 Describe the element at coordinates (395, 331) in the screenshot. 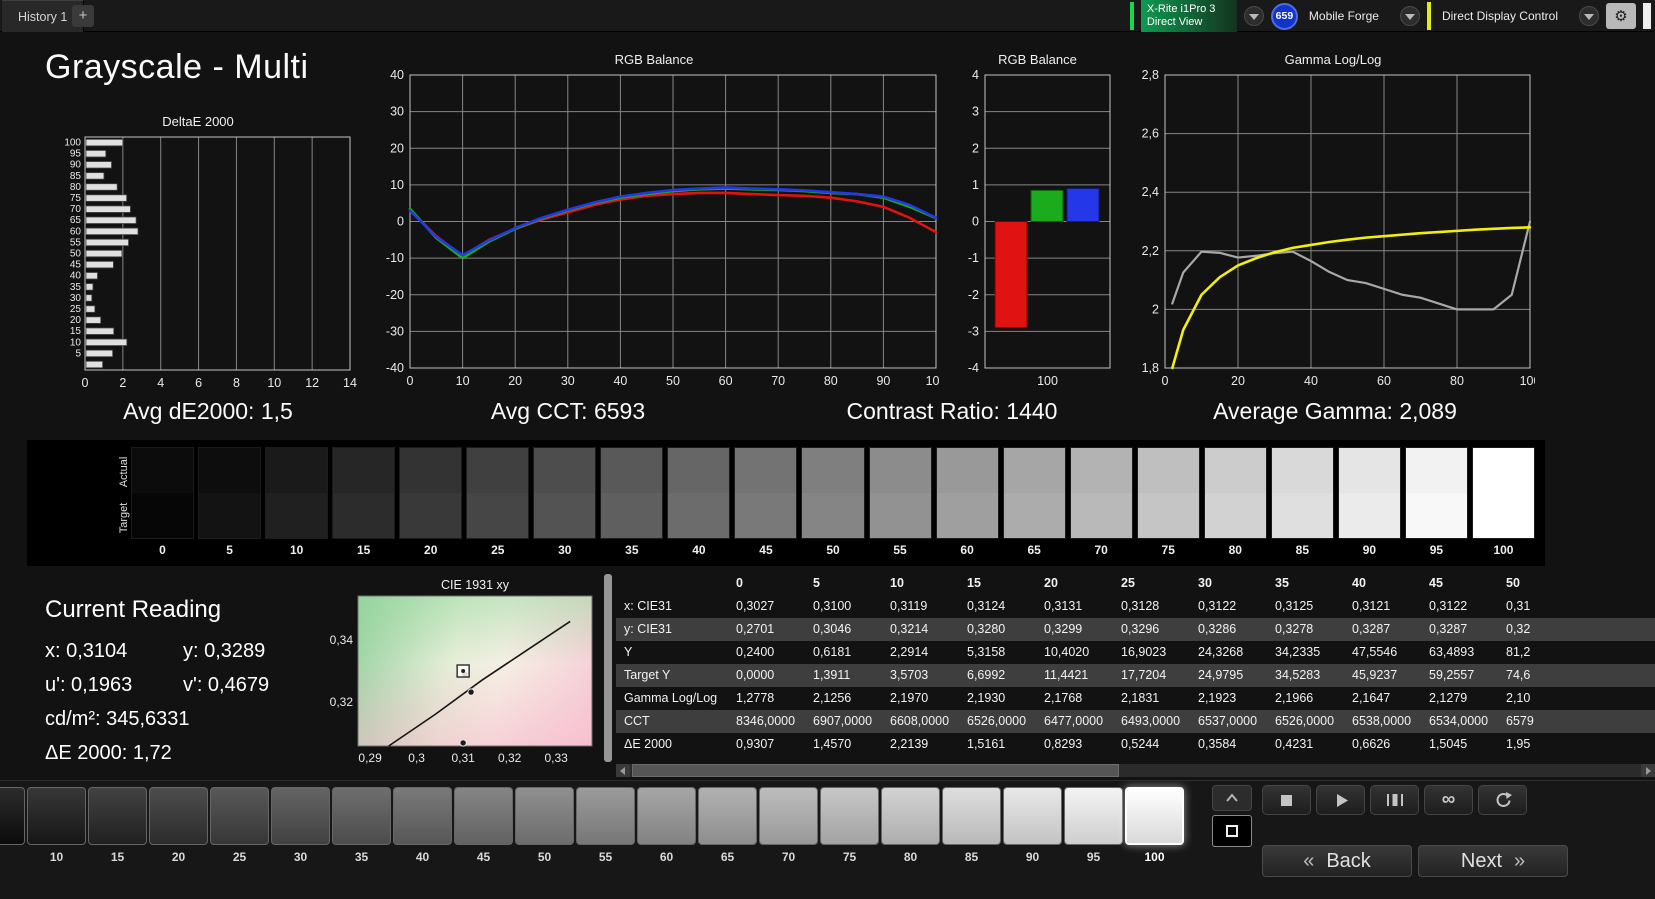

I see `svg-text: -30` at that location.